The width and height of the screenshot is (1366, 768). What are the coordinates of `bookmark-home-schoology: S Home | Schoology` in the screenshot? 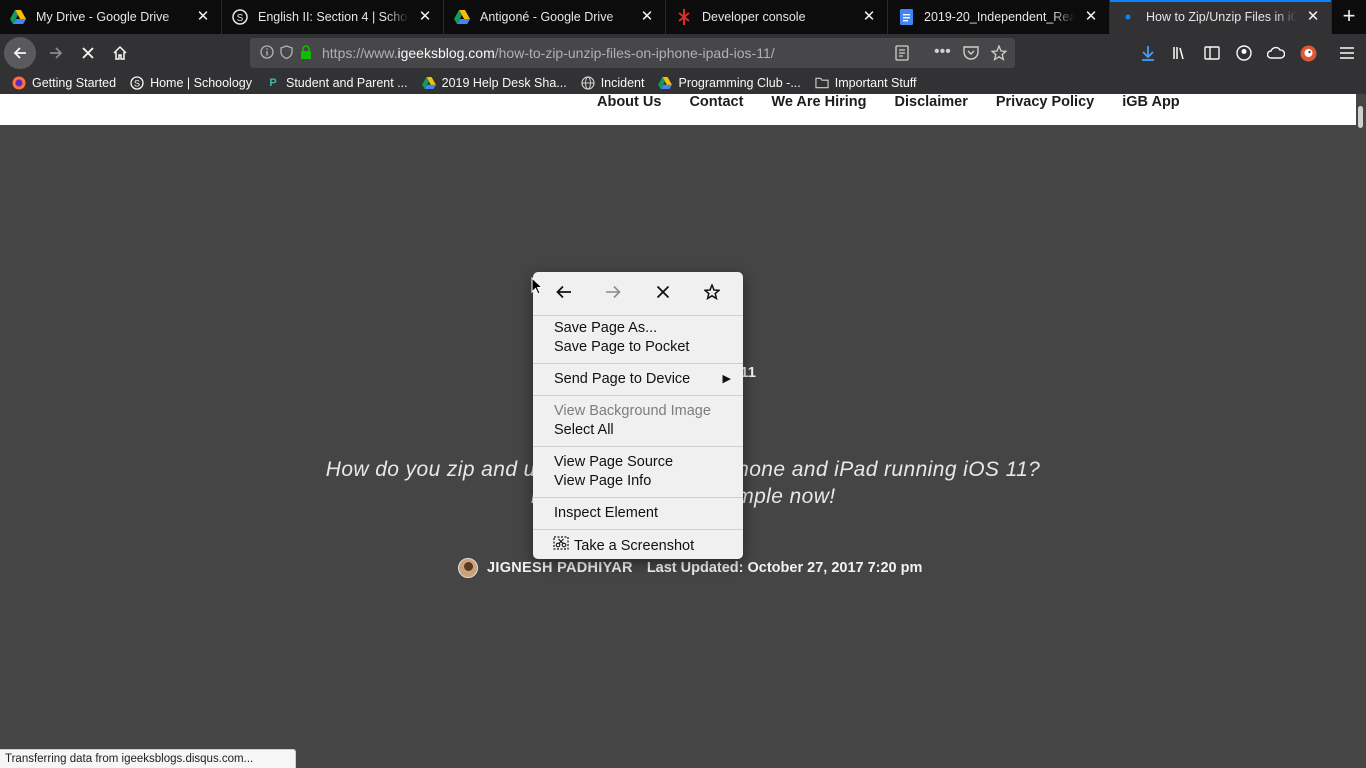 It's located at (191, 83).